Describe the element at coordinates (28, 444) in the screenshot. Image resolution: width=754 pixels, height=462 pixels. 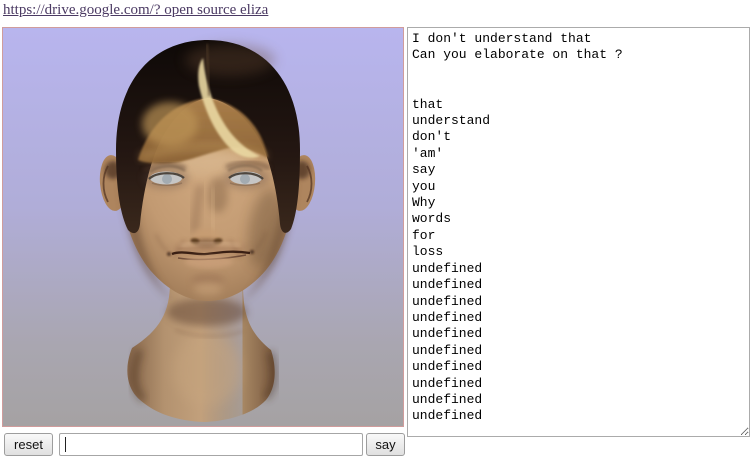
I see `reset-button: reset` at that location.